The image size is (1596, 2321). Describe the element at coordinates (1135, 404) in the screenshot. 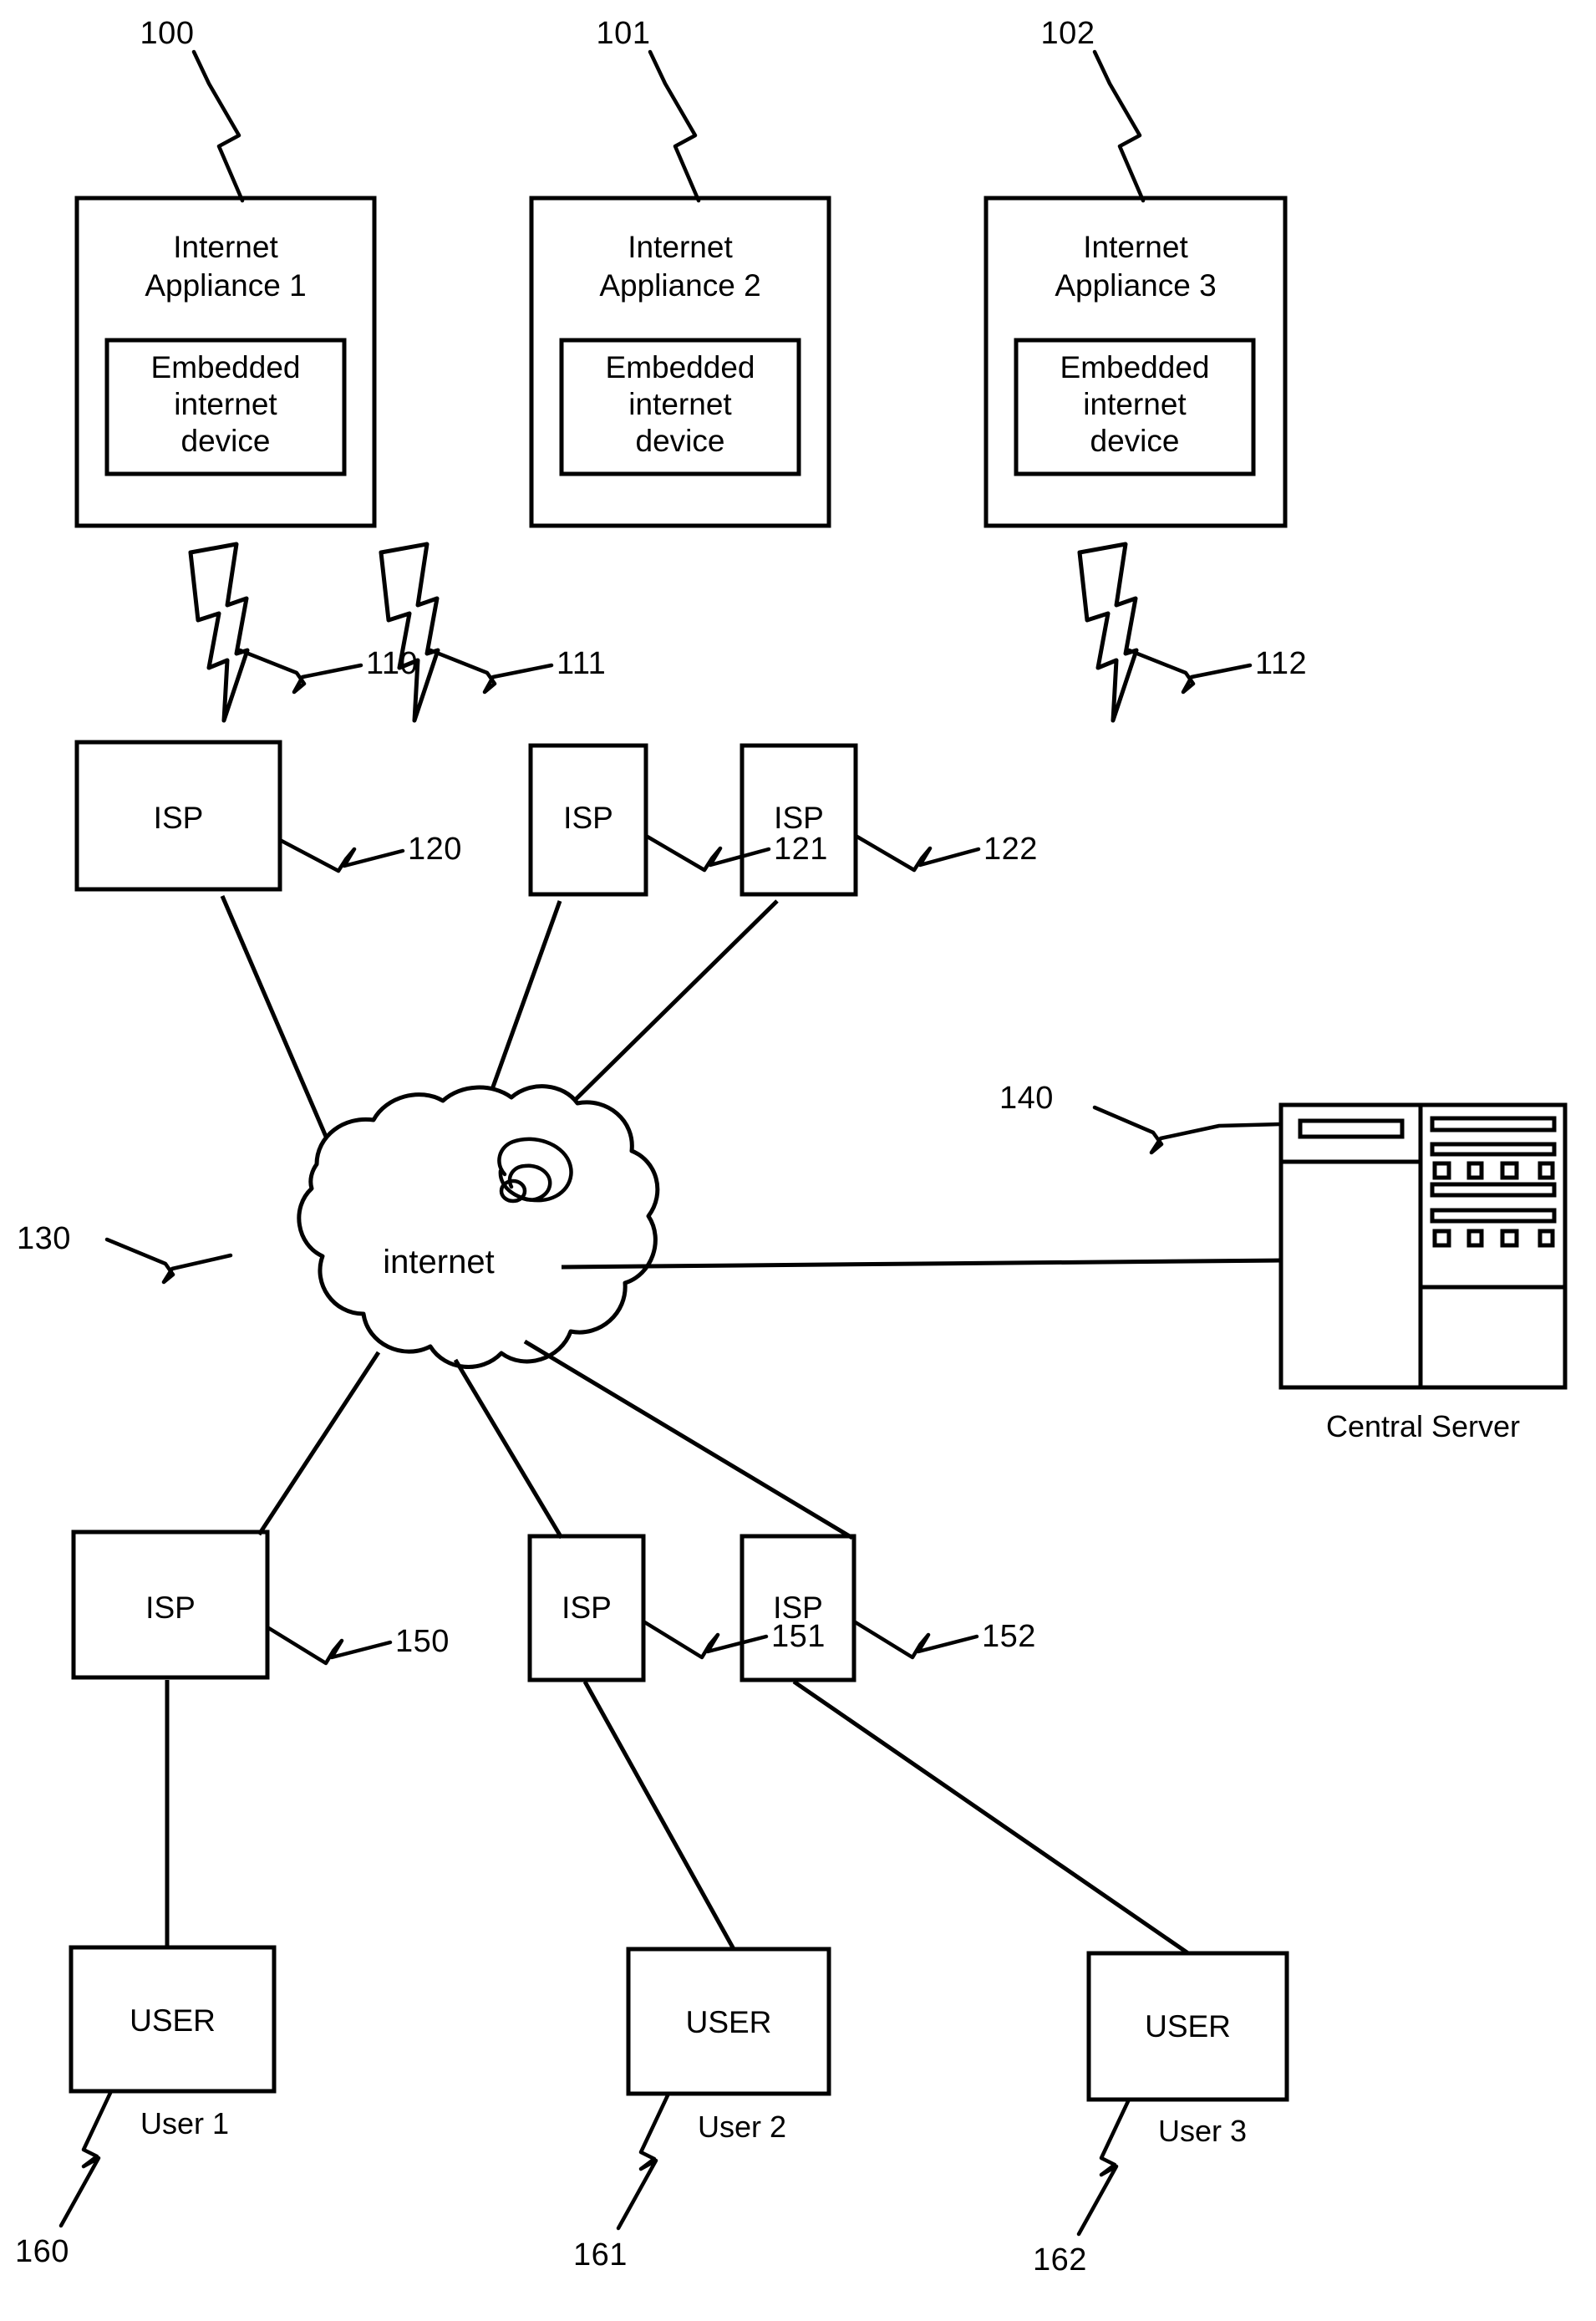

I see `appliance-3-embedded-line2: internet` at that location.